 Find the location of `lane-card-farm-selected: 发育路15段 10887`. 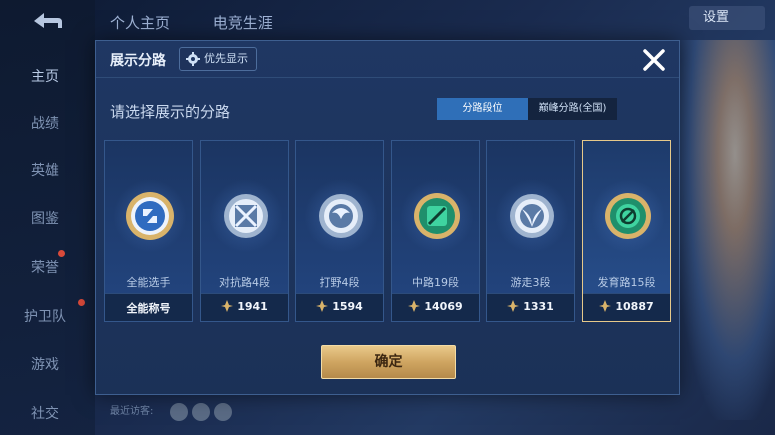

lane-card-farm-selected: 发育路15段 10887 is located at coordinates (626, 231).